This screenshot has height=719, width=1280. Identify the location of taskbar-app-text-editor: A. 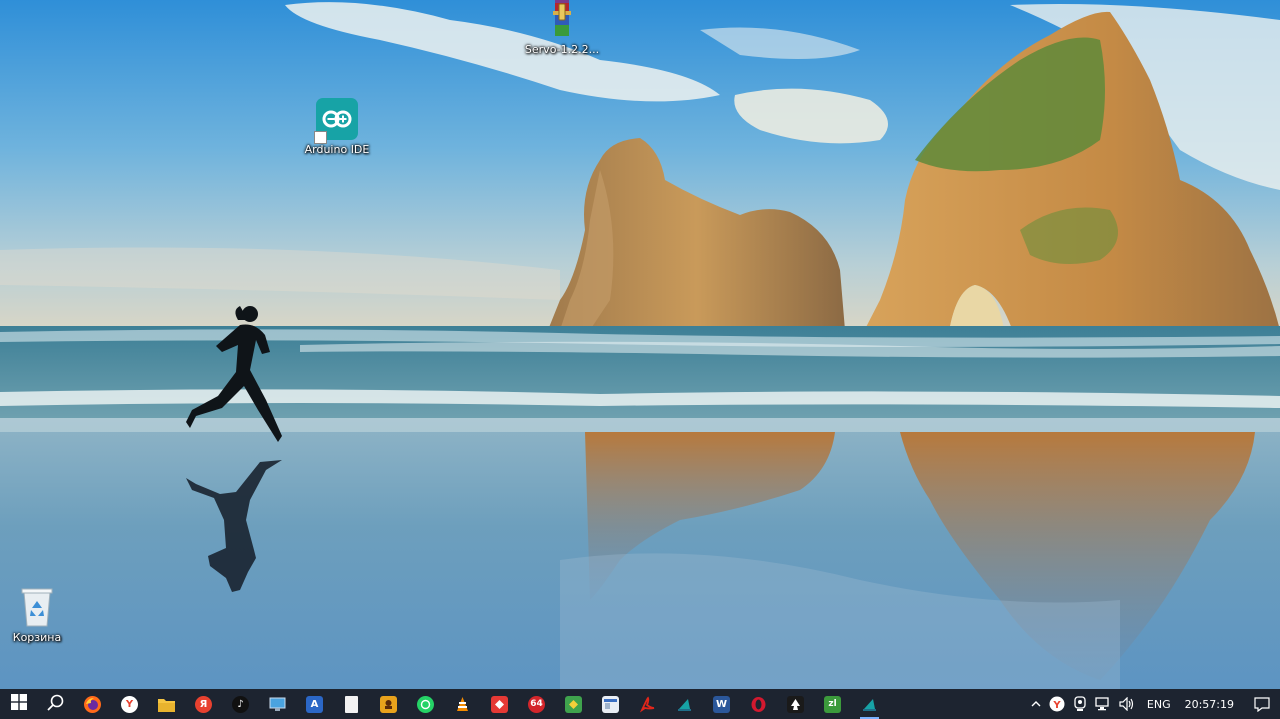
(314, 704).